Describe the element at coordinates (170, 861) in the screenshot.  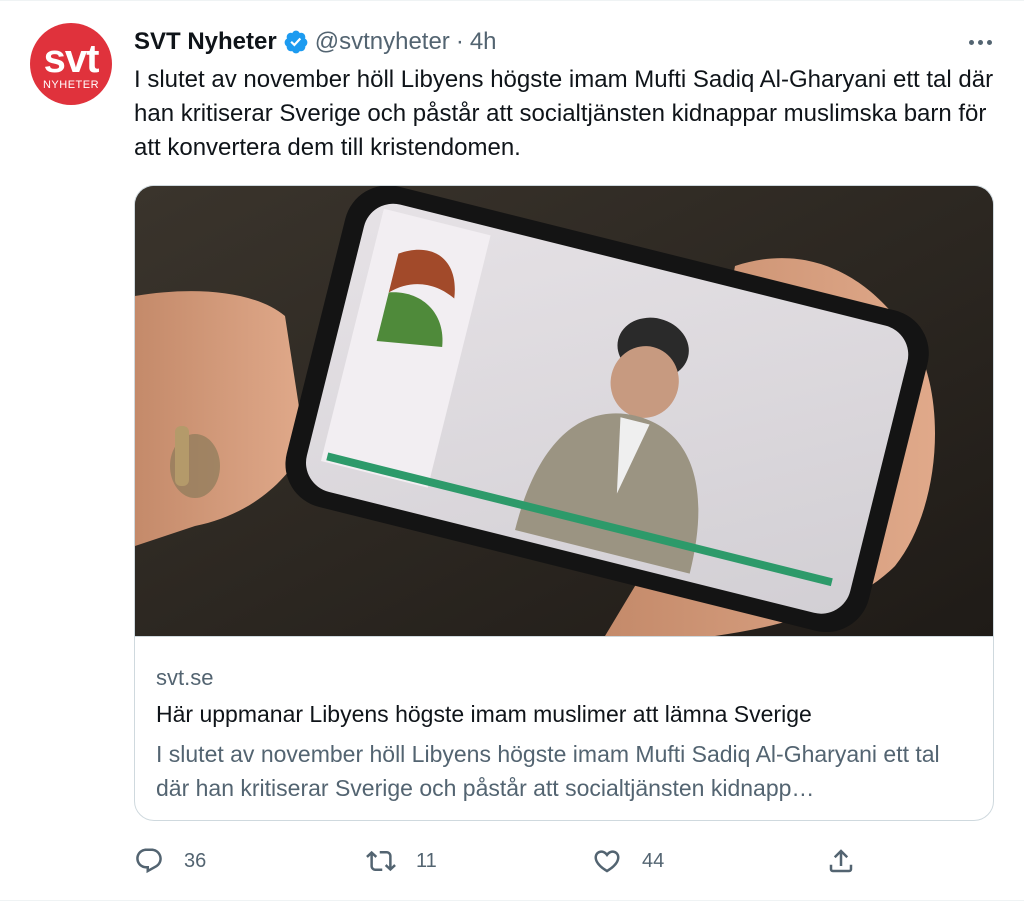
I see `reply-button: 36` at that location.